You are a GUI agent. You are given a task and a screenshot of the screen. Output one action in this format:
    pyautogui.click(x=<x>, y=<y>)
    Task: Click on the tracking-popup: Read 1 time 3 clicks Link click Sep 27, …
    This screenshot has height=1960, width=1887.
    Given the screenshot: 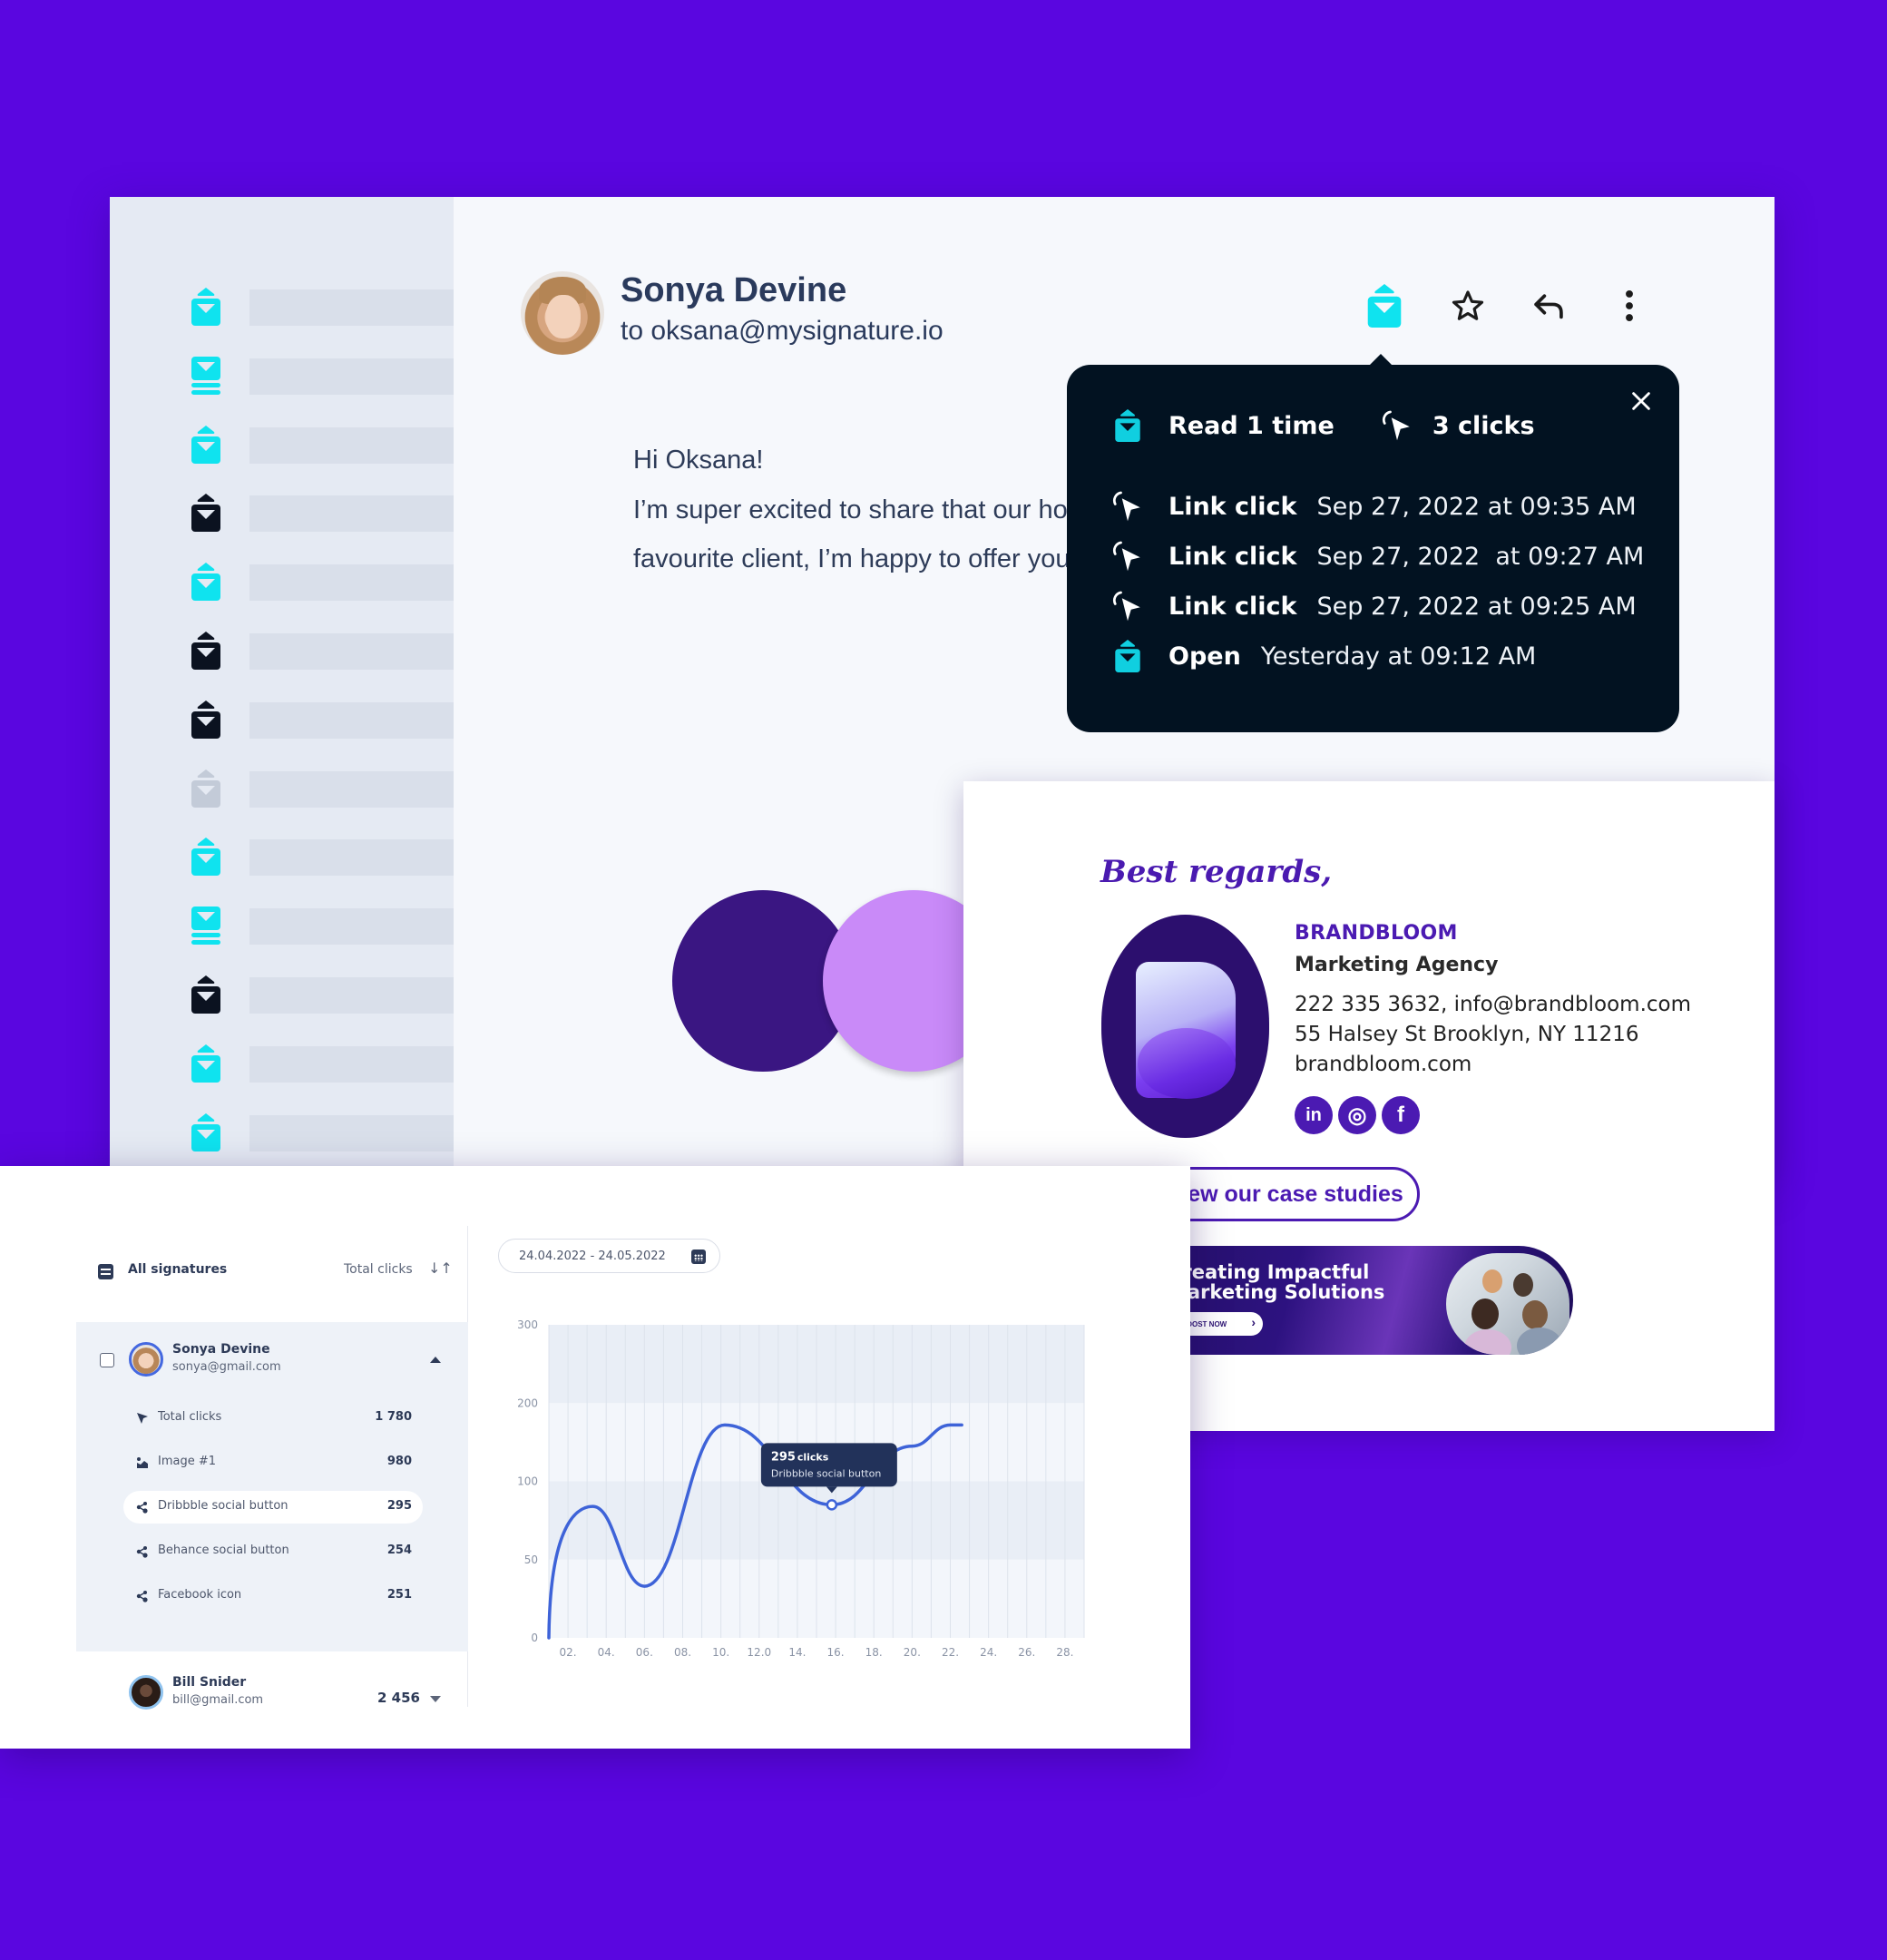 What is the action you would take?
    pyautogui.click(x=1373, y=543)
    